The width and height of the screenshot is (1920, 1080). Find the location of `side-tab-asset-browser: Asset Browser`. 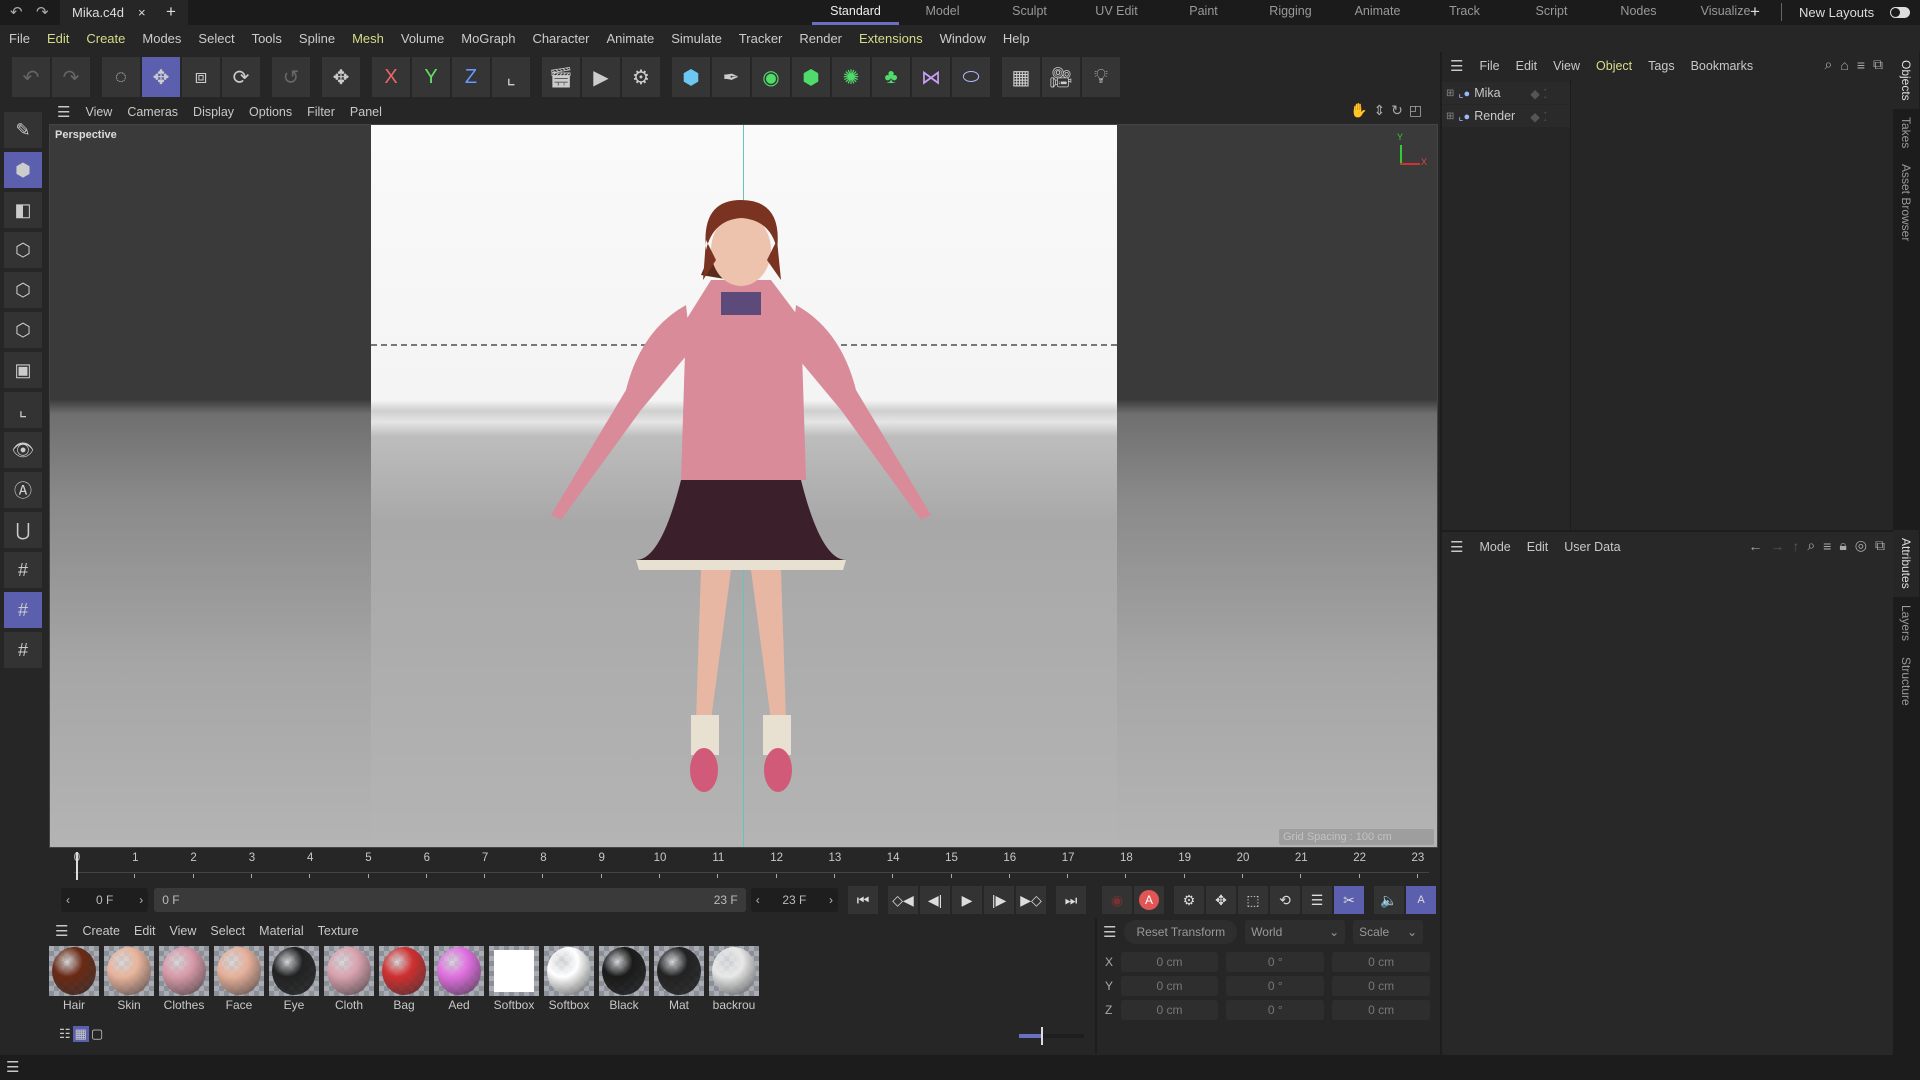

side-tab-asset-browser: Asset Browser is located at coordinates (1906, 202).